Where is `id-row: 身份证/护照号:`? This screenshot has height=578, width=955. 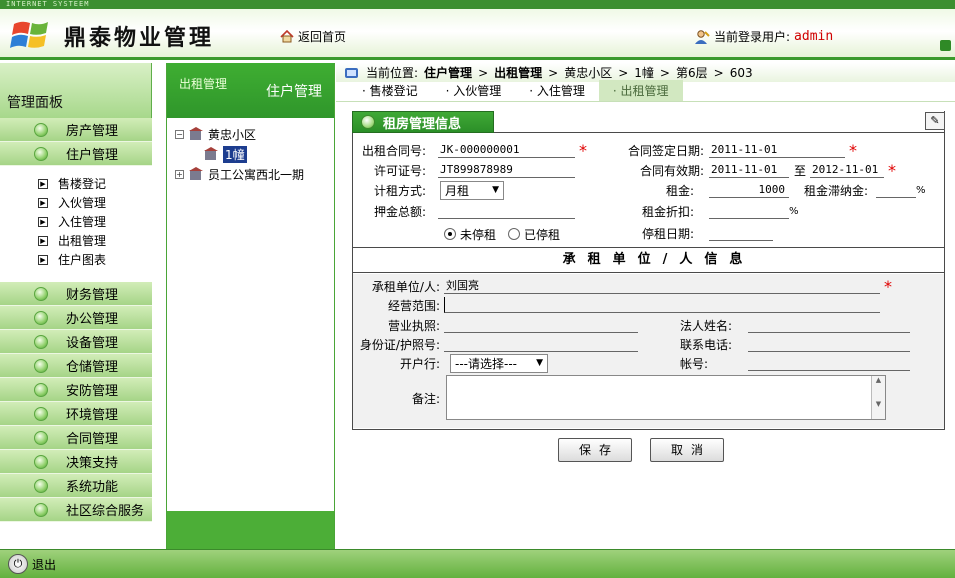
id-row: 身份证/护照号: is located at coordinates (494, 344).